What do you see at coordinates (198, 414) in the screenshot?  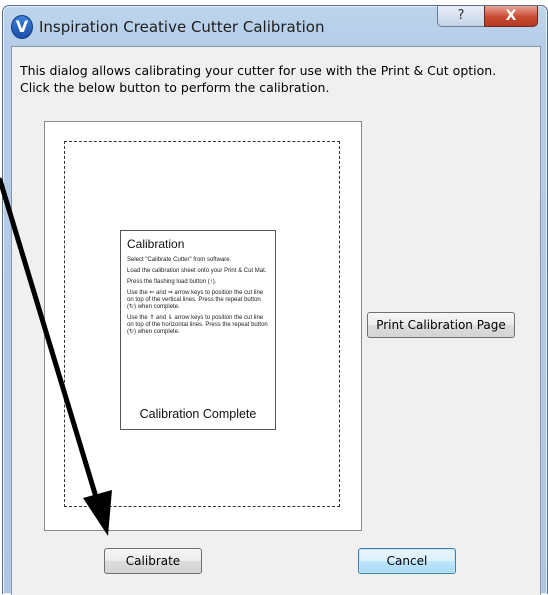 I see `card-footer: Calibration Complete` at bounding box center [198, 414].